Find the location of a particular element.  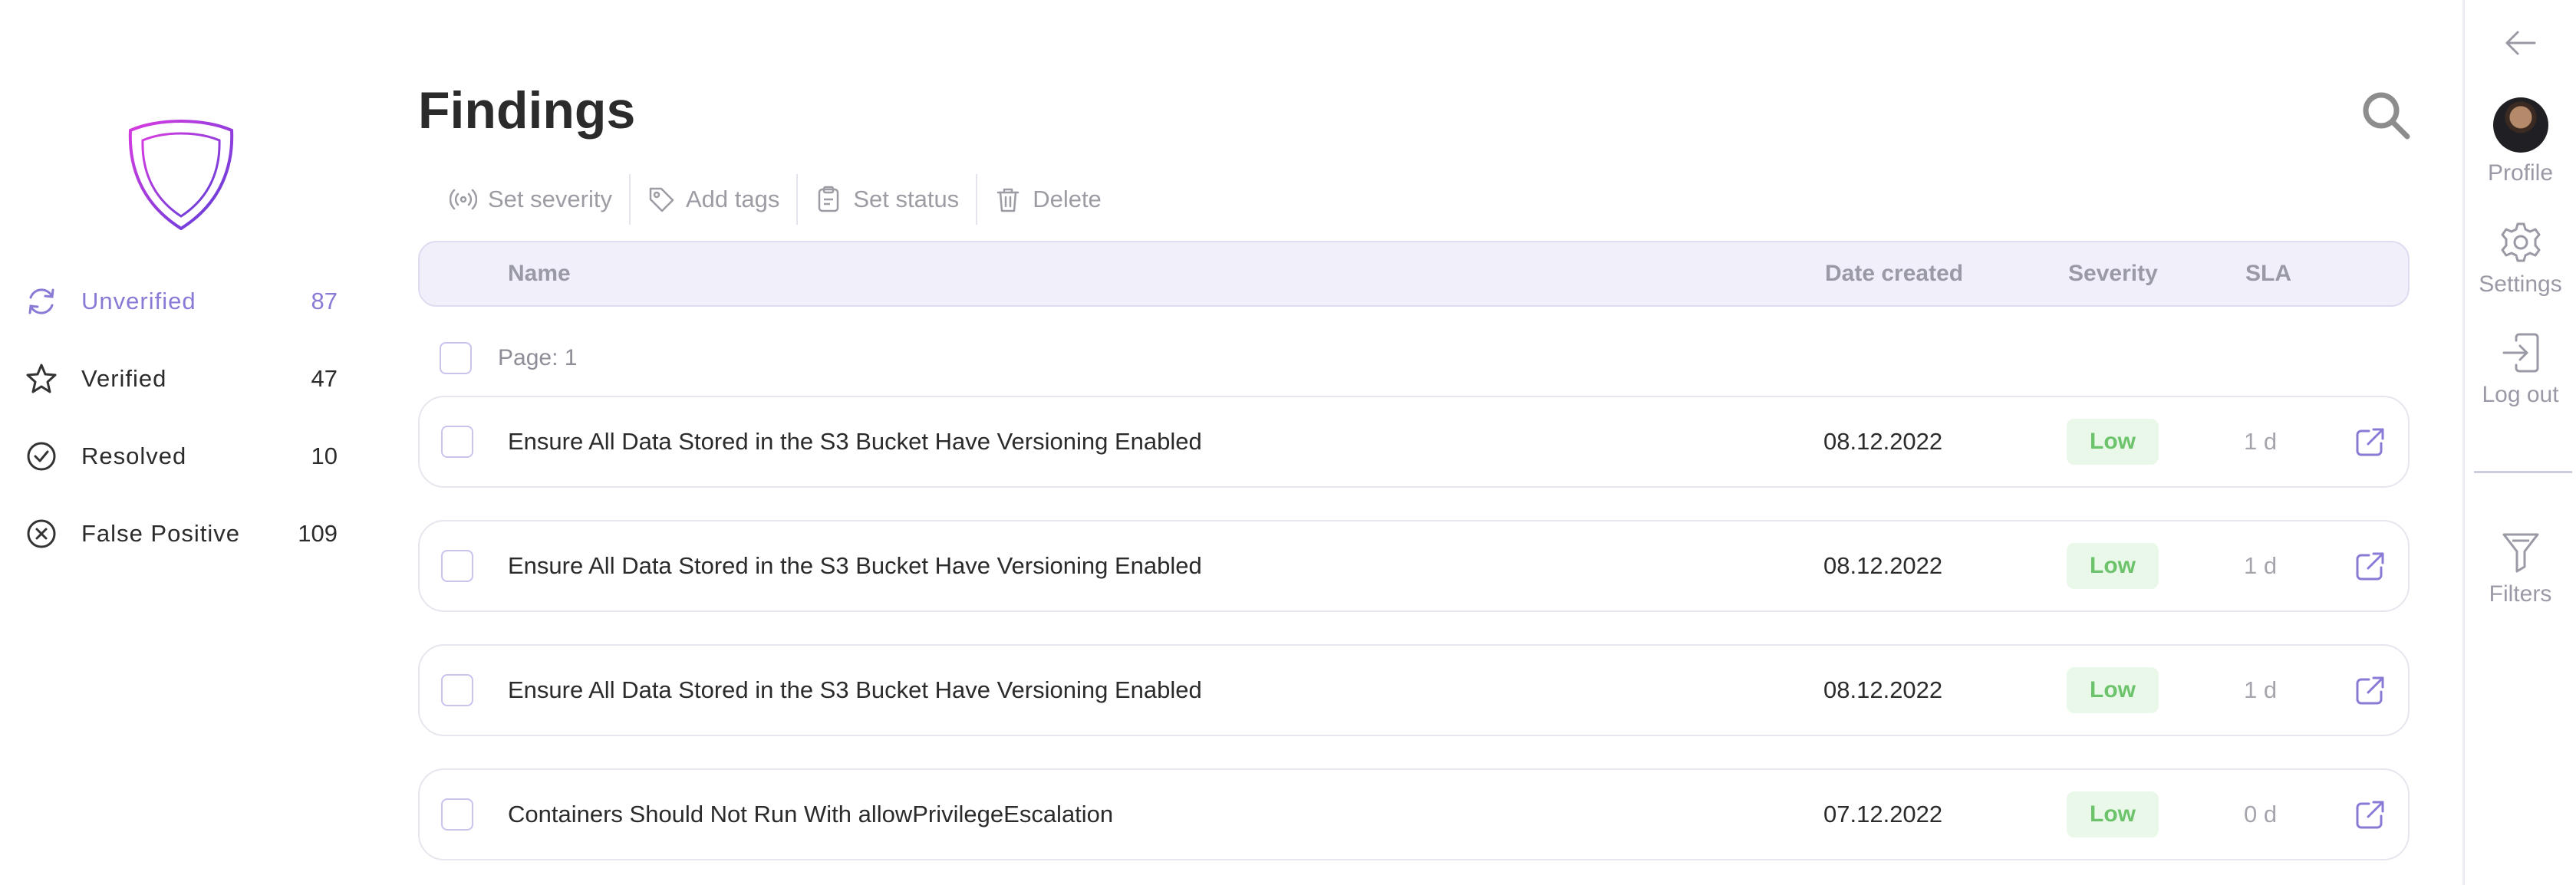

profile-button: Profile is located at coordinates (2520, 141).